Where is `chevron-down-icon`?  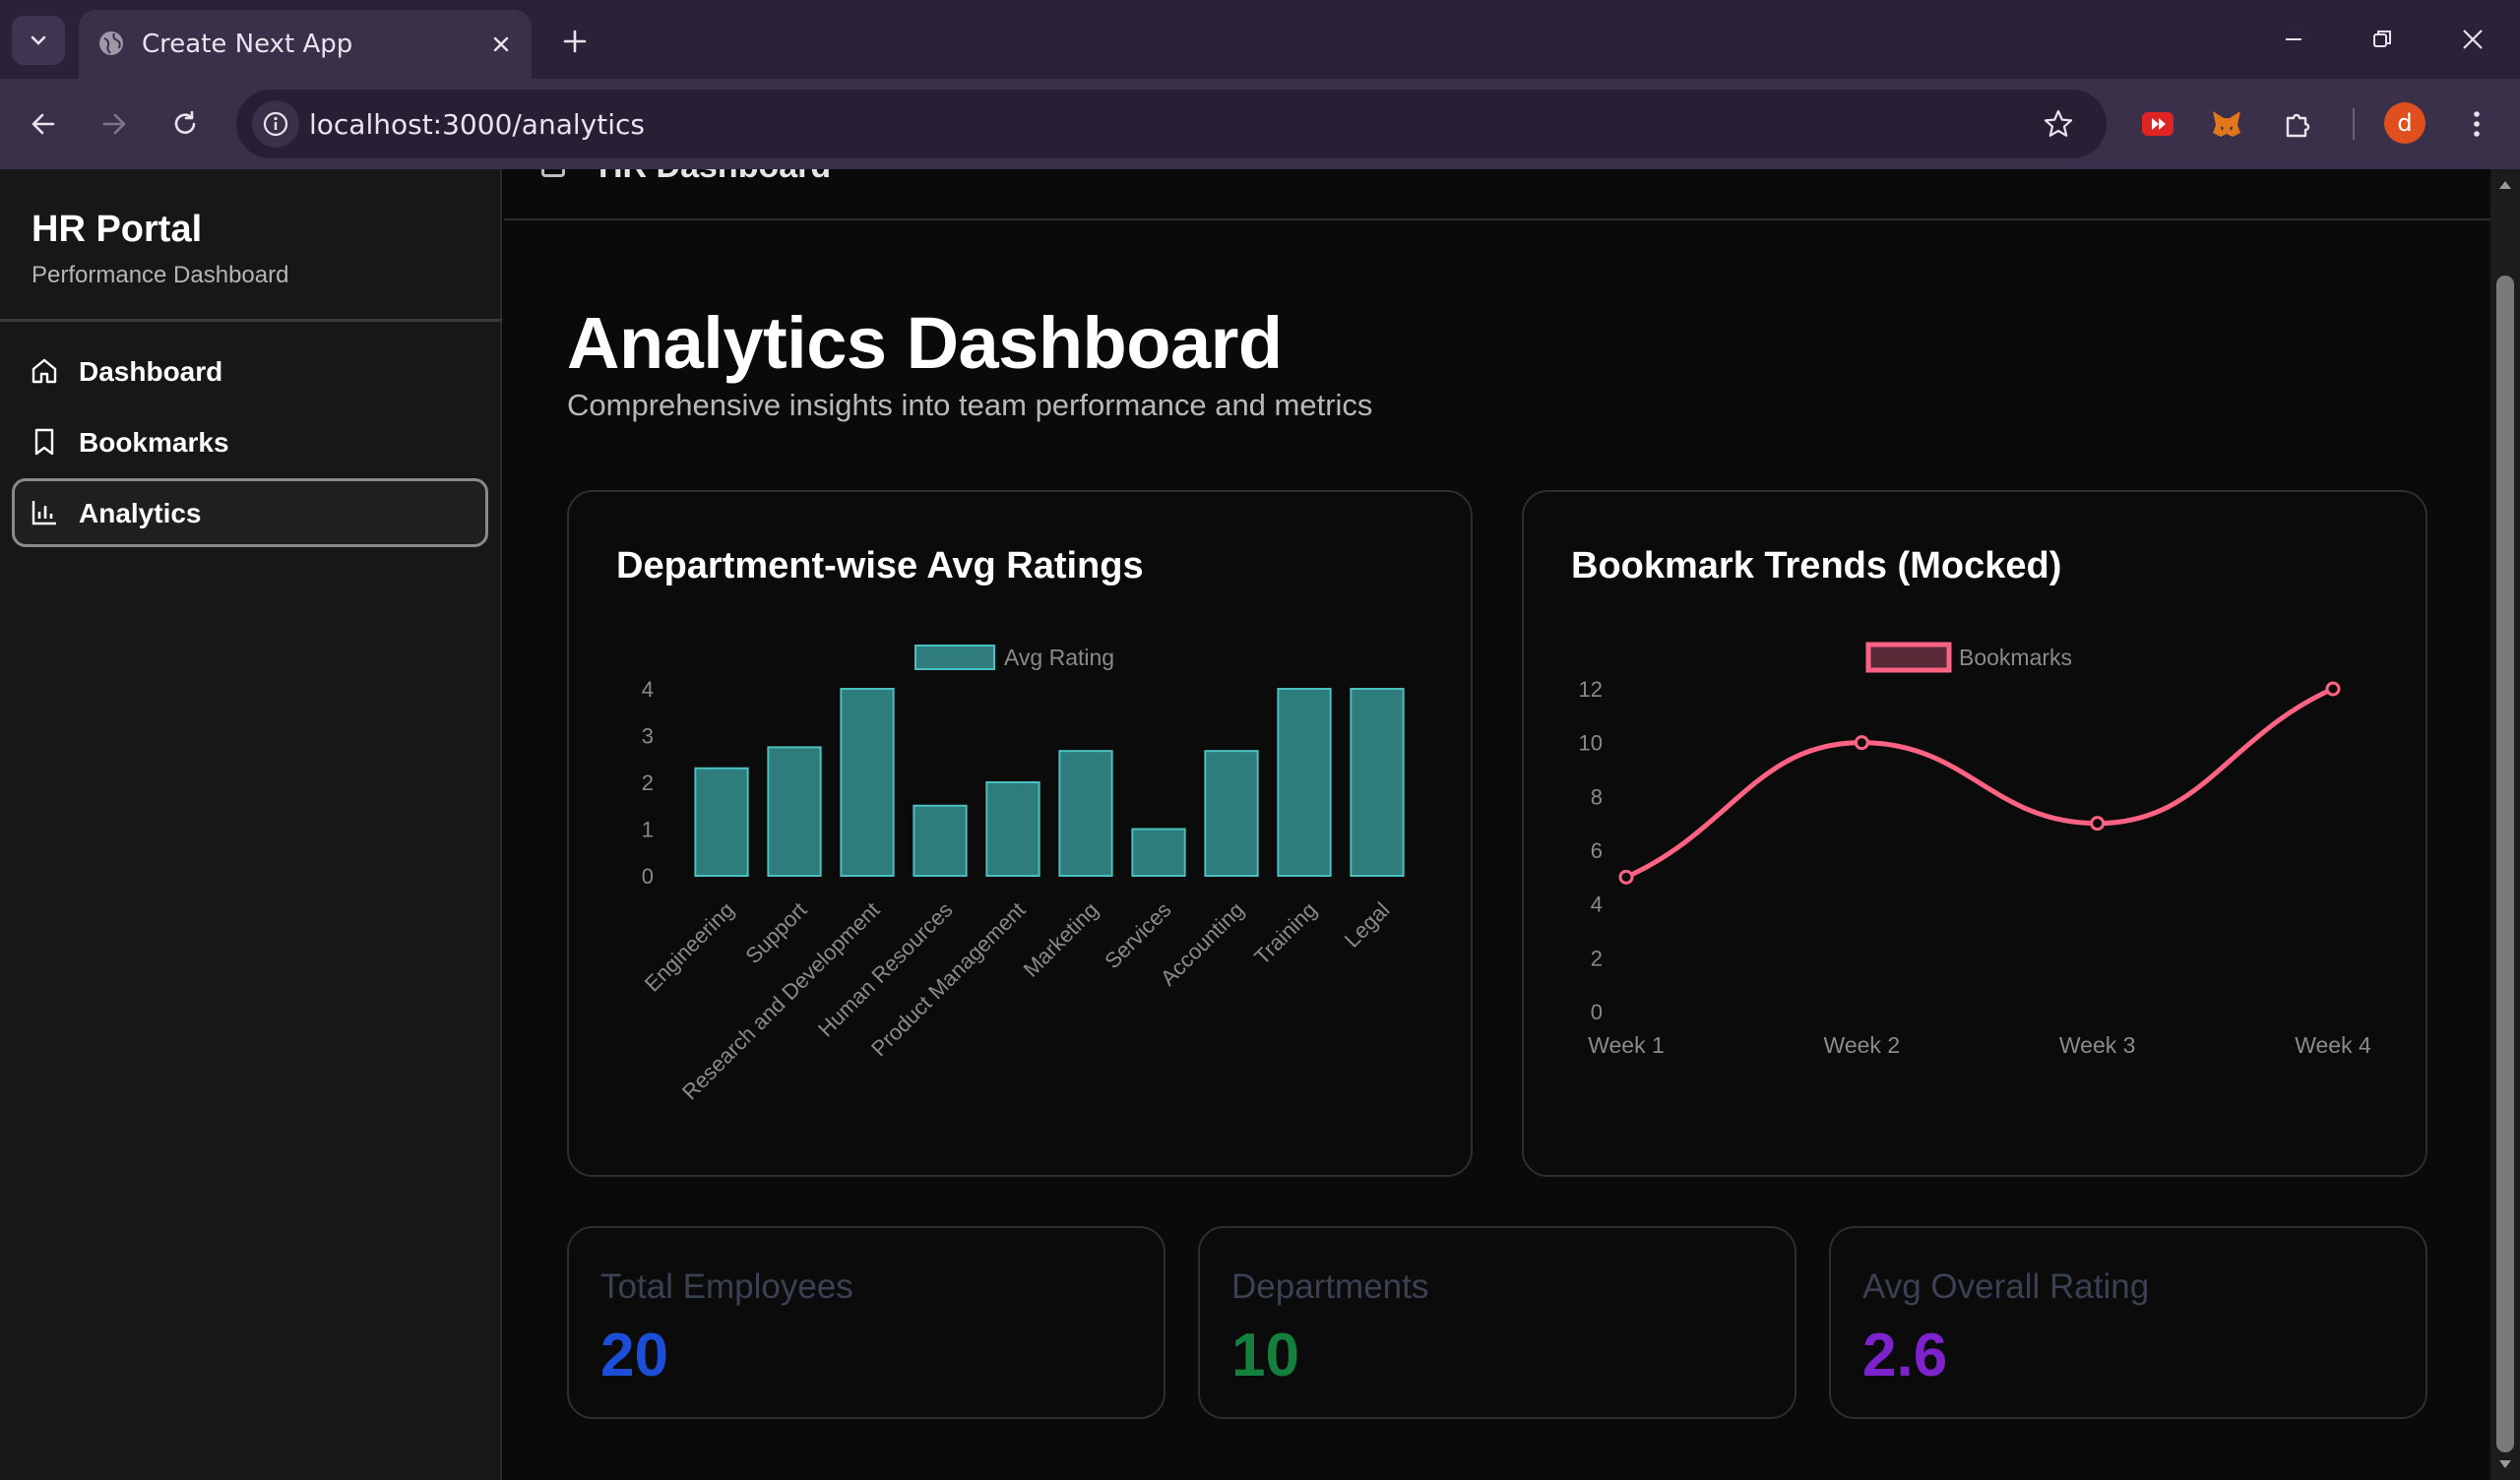
chevron-down-icon is located at coordinates (38, 40).